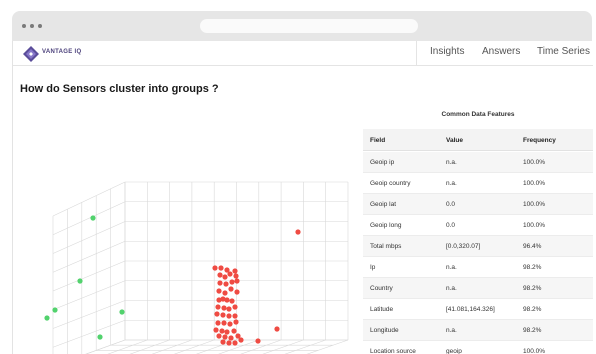 The height and width of the screenshot is (354, 596). What do you see at coordinates (378, 140) in the screenshot?
I see `column-header-field: Field` at bounding box center [378, 140].